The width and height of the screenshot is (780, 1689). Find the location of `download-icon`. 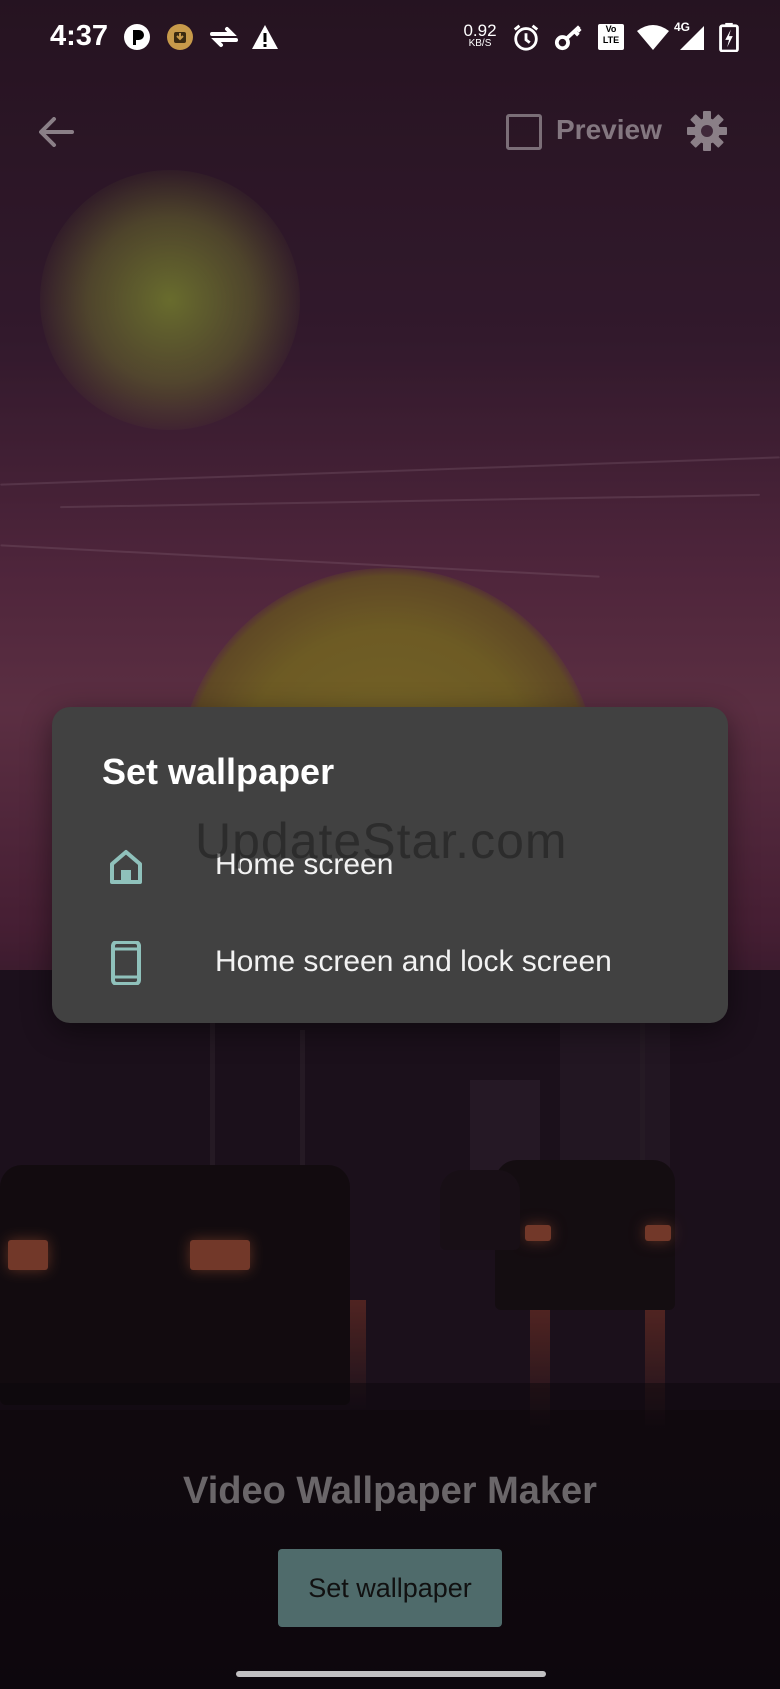

download-icon is located at coordinates (180, 37).